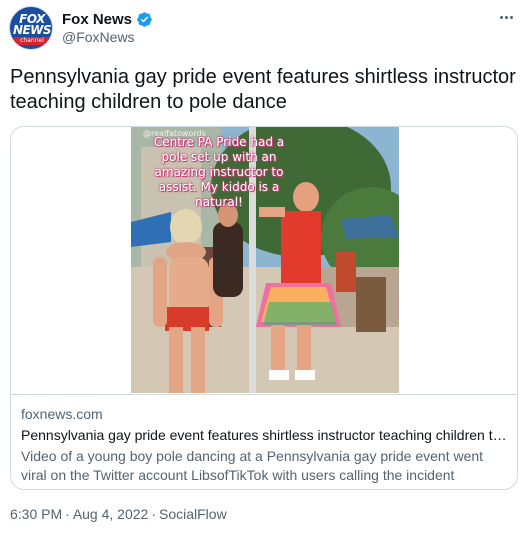  What do you see at coordinates (266, 28) in the screenshot?
I see `tweet-header: FOX NEWS channel Fox News @FoxNews` at bounding box center [266, 28].